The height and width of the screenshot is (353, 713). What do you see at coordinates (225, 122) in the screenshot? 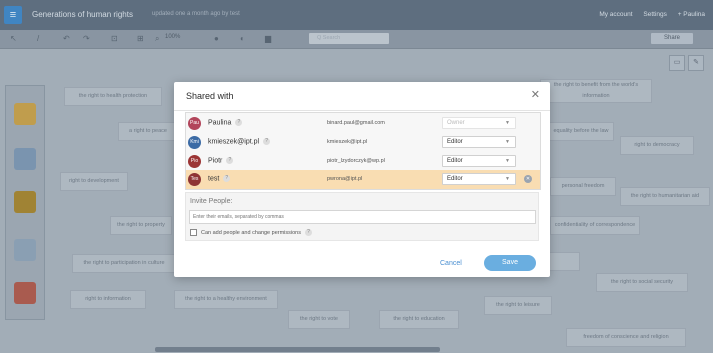
I see `user-name: Paulina?` at bounding box center [225, 122].